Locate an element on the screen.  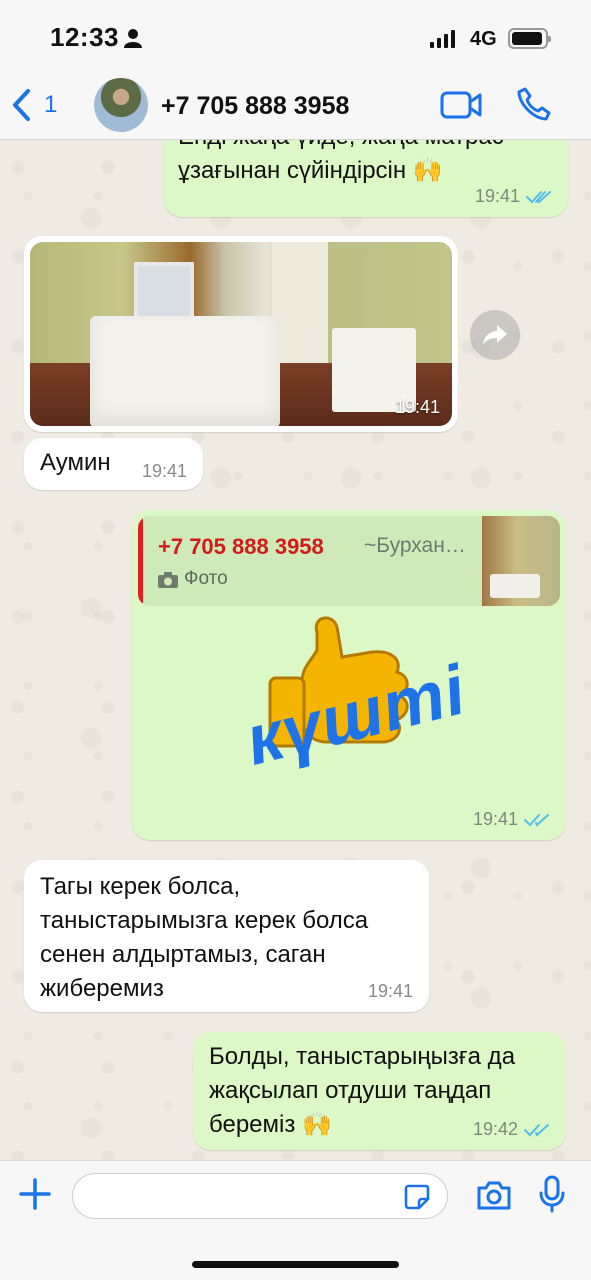
phone-icon is located at coordinates (534, 104).